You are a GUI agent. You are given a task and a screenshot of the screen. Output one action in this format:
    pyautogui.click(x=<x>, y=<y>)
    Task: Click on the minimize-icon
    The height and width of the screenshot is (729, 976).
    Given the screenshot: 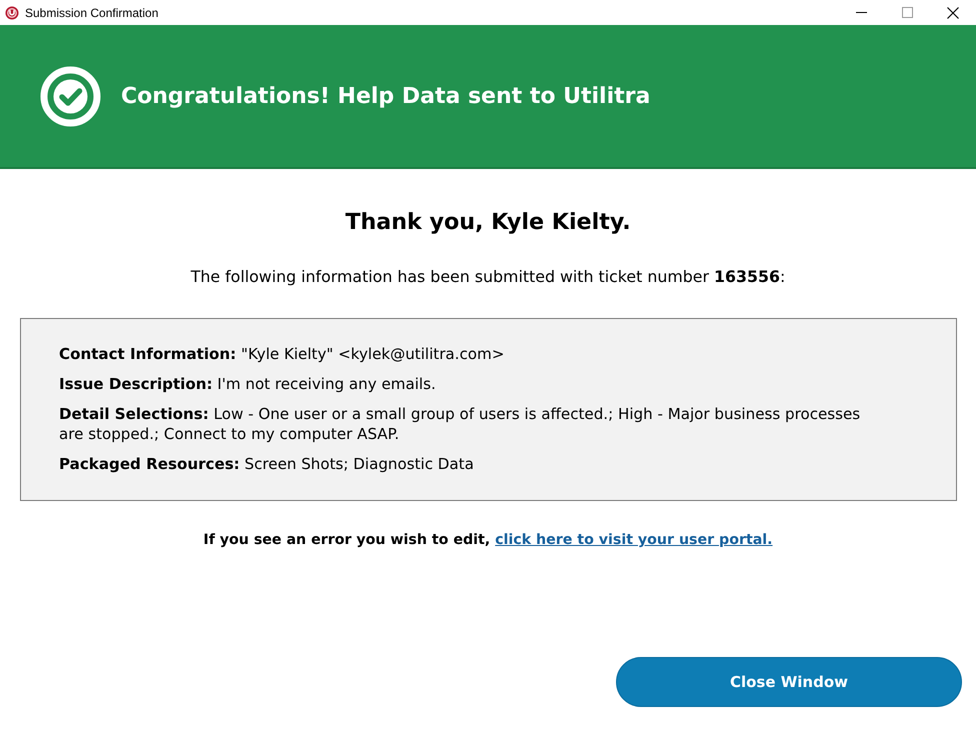 What is the action you would take?
    pyautogui.click(x=861, y=12)
    